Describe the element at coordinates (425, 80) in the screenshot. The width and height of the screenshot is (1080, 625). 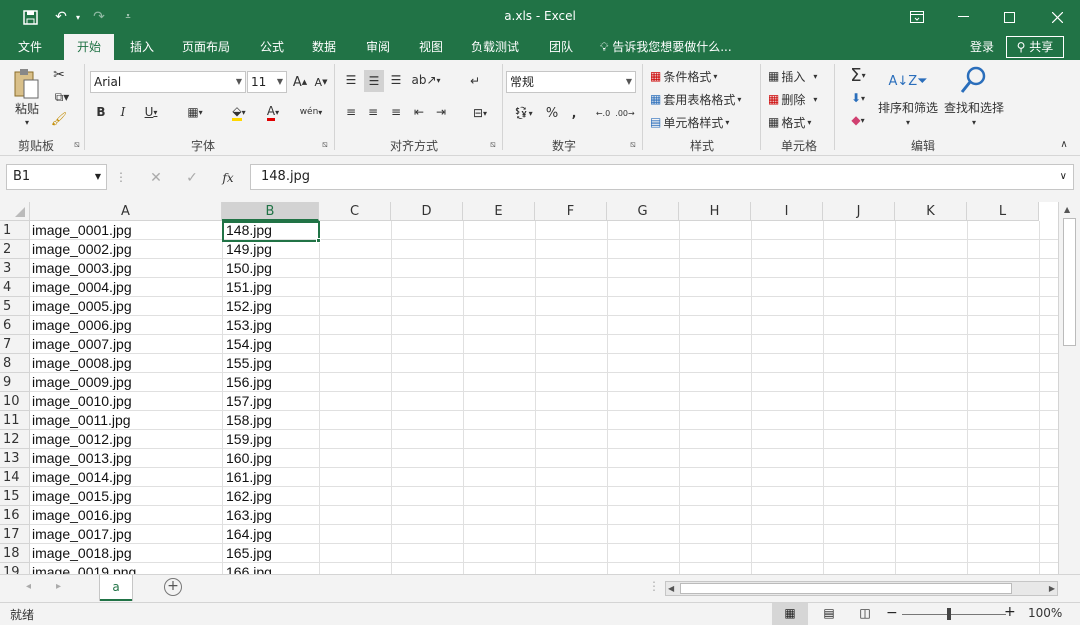
I see `orientation-icon: ab↗ ▾` at that location.